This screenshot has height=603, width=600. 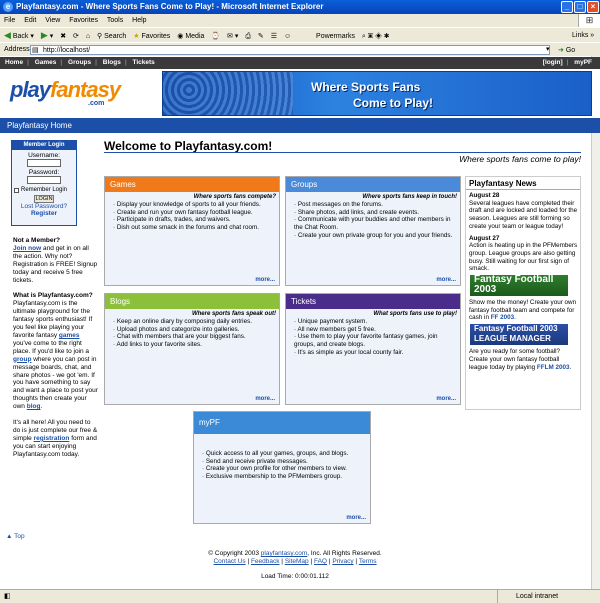 I want to click on windows-logo-icon: ⊞, so click(x=589, y=20).